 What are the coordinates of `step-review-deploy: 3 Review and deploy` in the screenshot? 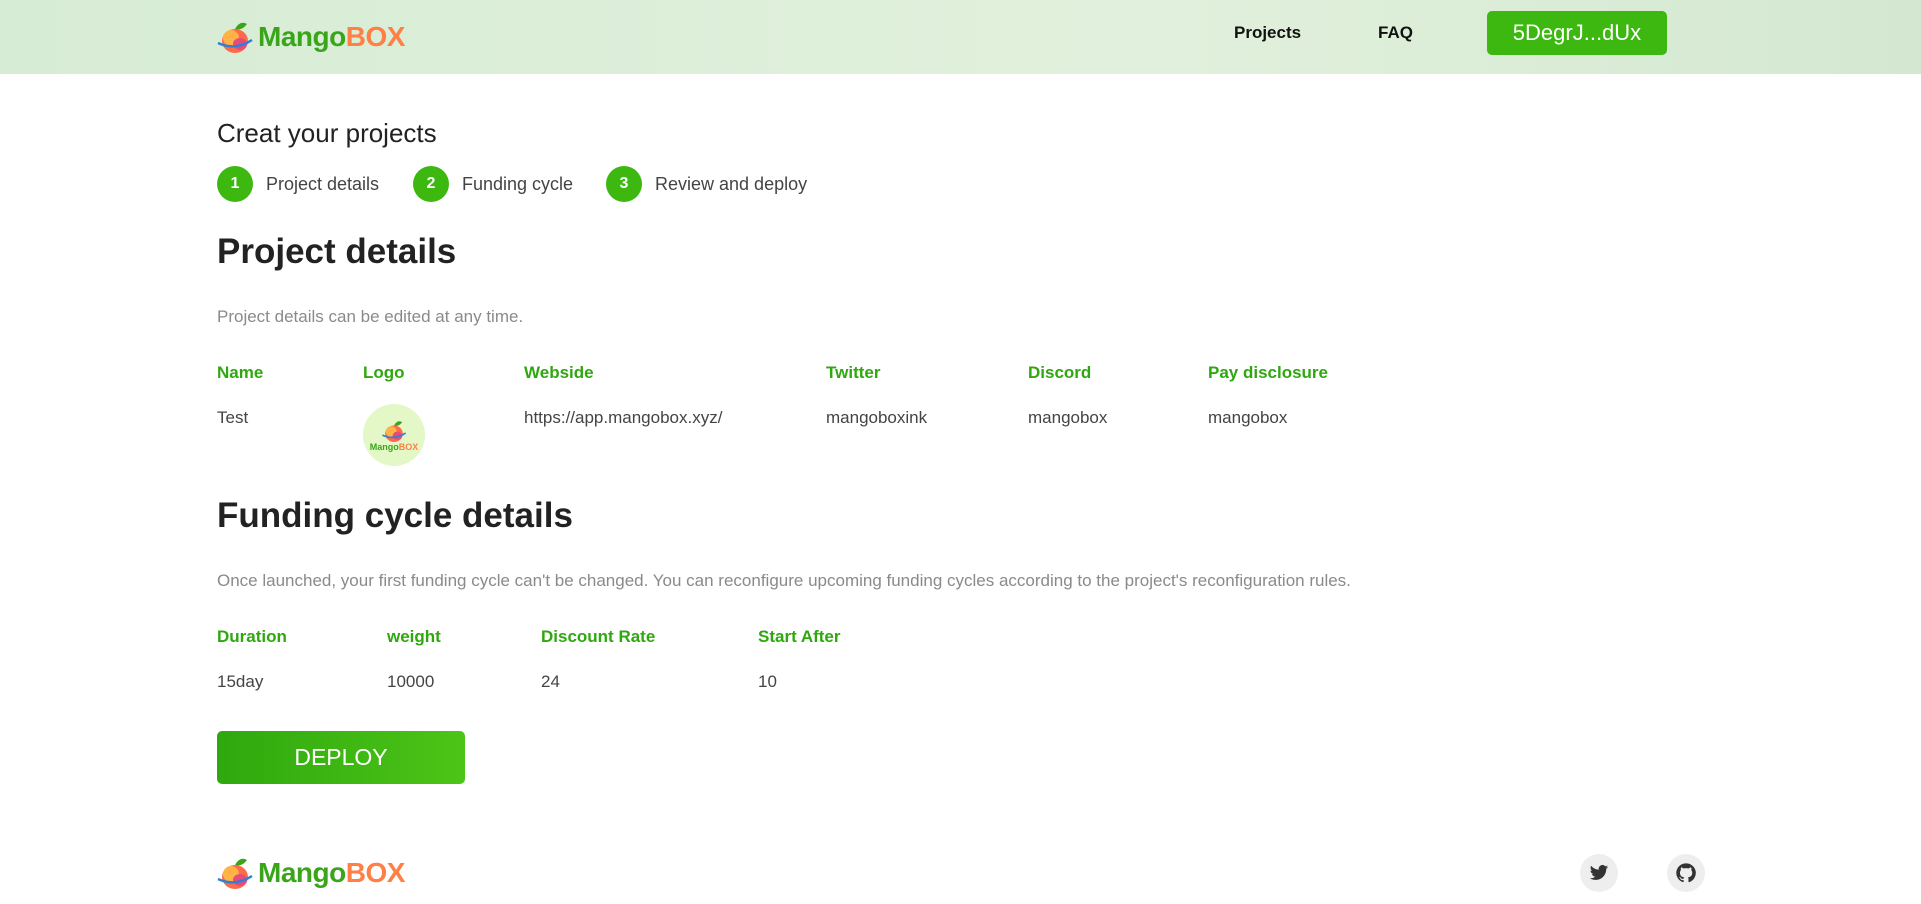 It's located at (706, 184).